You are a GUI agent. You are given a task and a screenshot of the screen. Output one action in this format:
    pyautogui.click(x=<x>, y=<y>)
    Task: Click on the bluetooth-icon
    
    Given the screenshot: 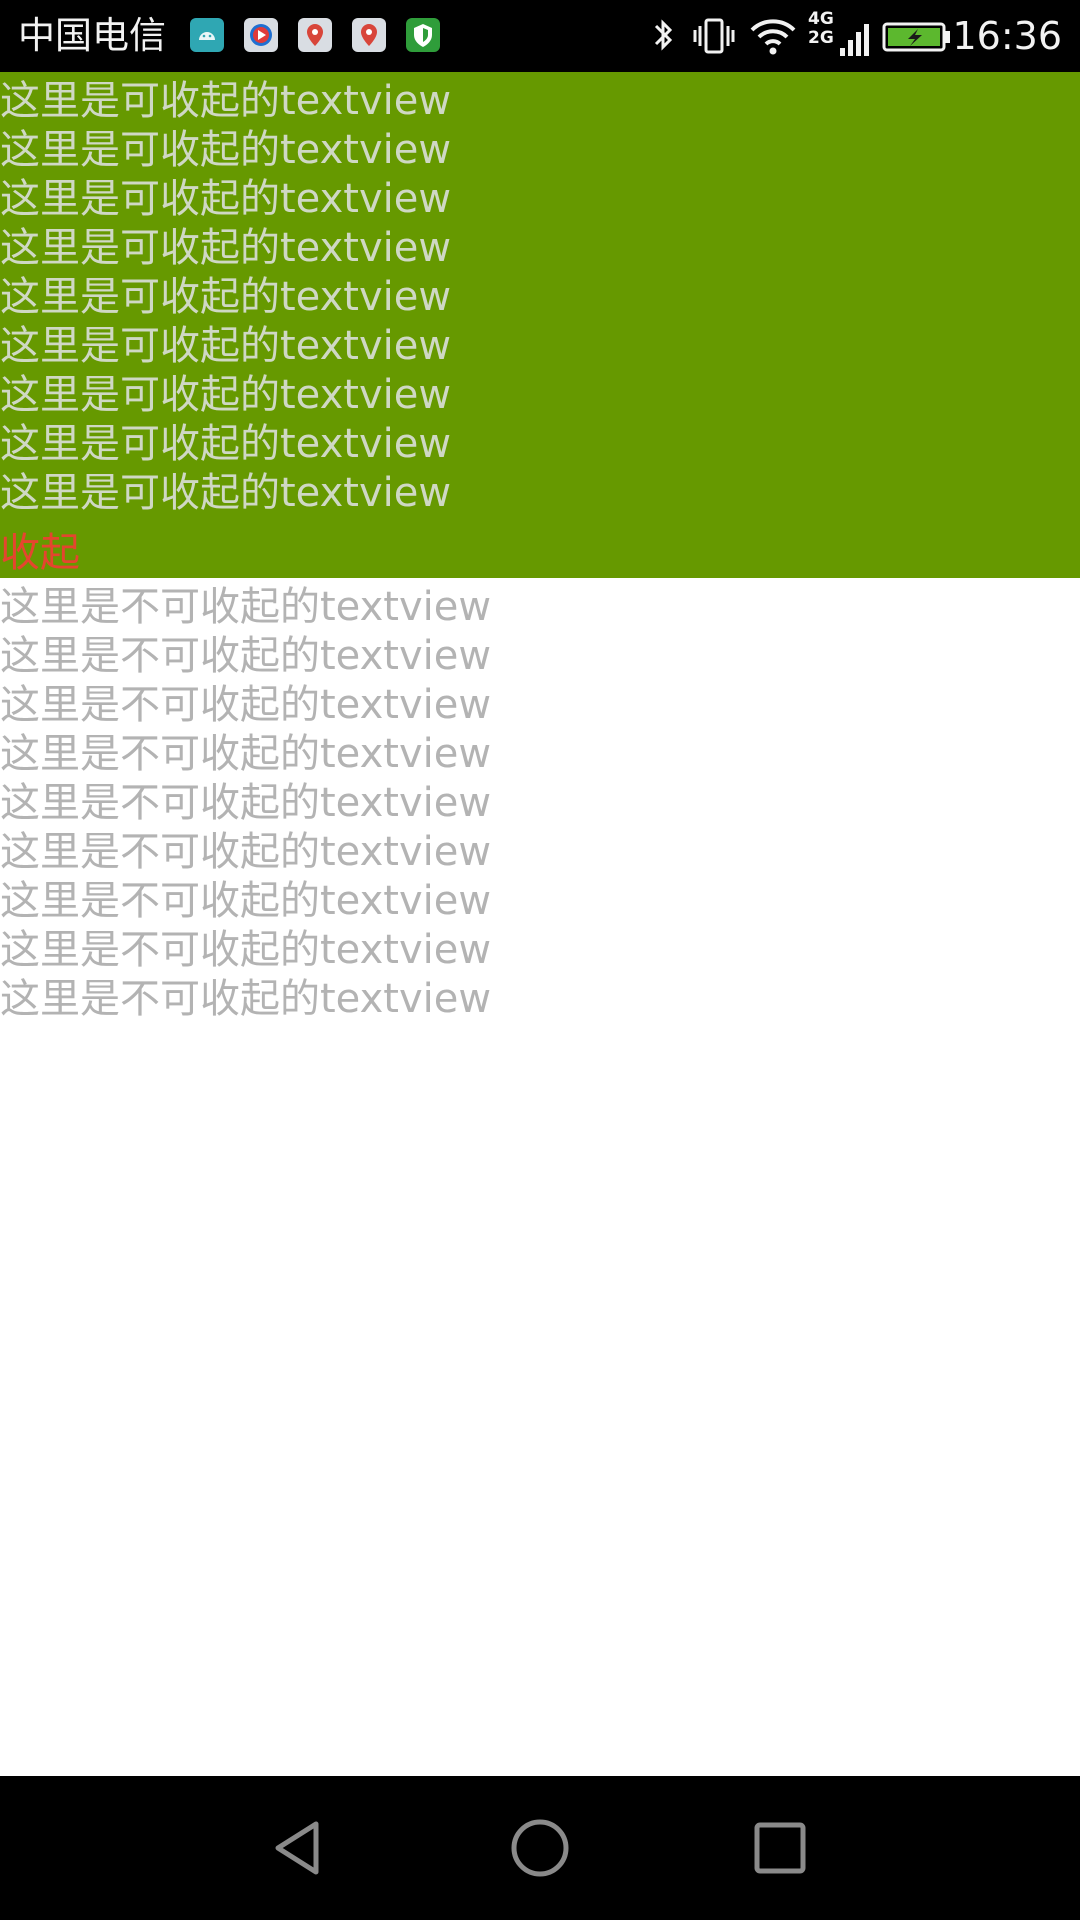 What is the action you would take?
    pyautogui.click(x=663, y=36)
    